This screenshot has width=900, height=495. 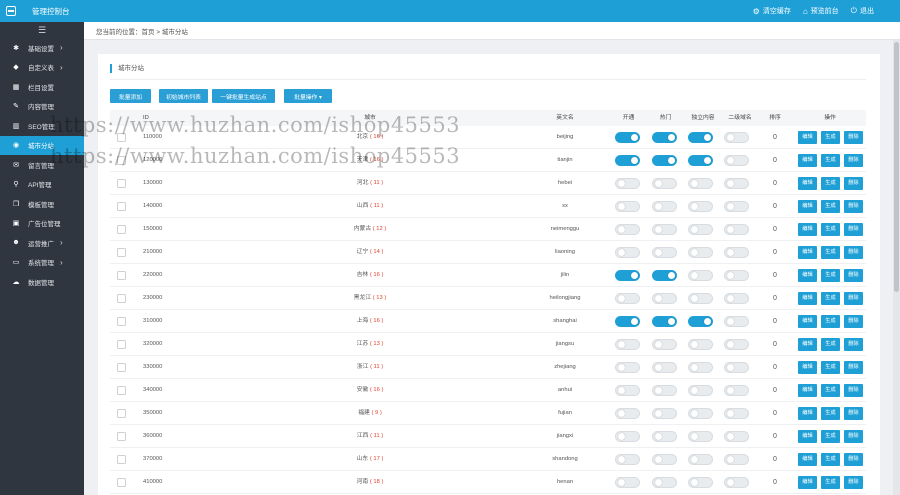 I want to click on sidebar-item-10: ▣ 广告位管理, so click(x=42, y=224).